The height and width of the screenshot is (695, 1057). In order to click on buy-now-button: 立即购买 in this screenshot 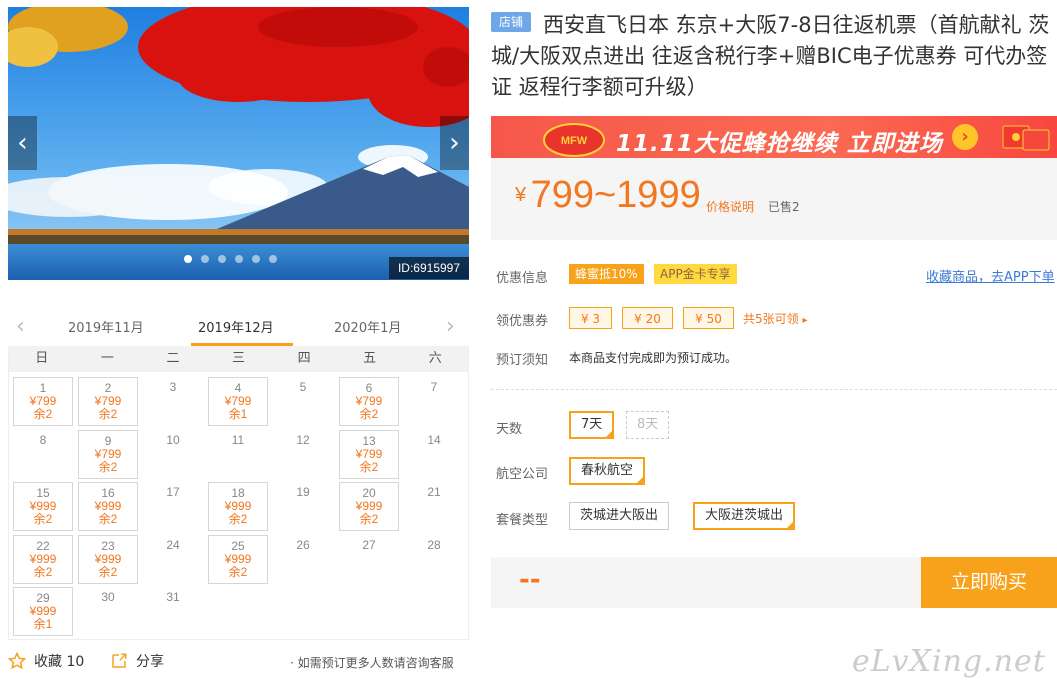, I will do `click(989, 582)`.